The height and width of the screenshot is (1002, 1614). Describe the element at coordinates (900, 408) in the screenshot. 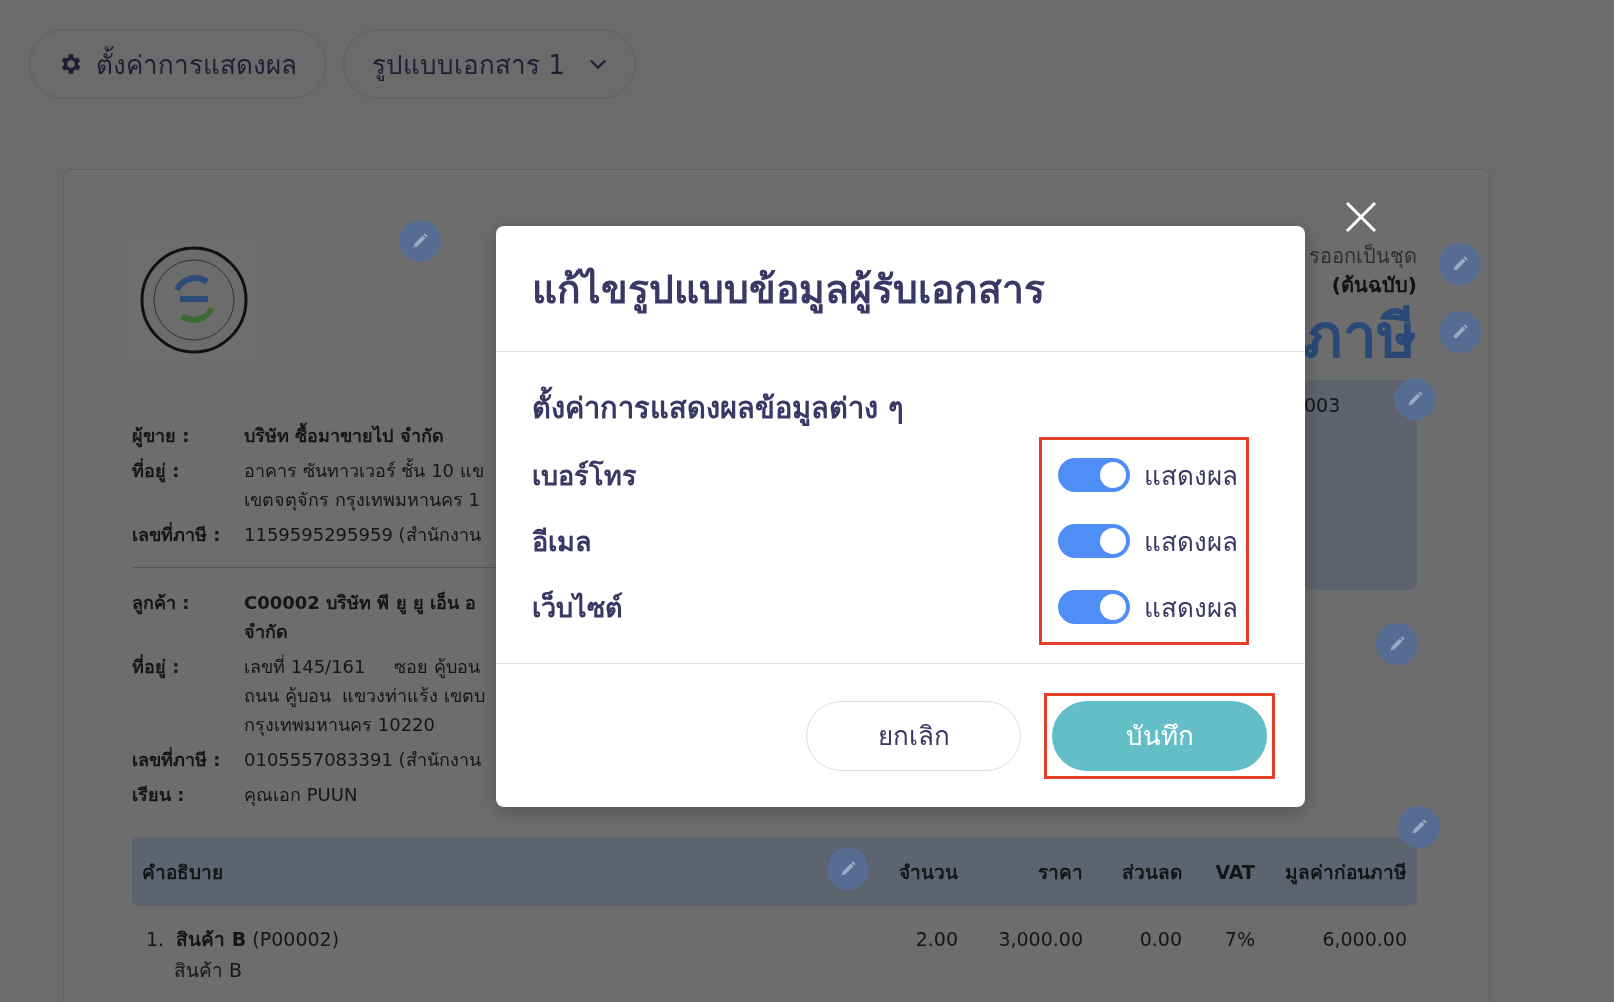

I see `section-heading: ตั้งค่าการแสดงผลข้อมูลต่าง ๆ` at that location.